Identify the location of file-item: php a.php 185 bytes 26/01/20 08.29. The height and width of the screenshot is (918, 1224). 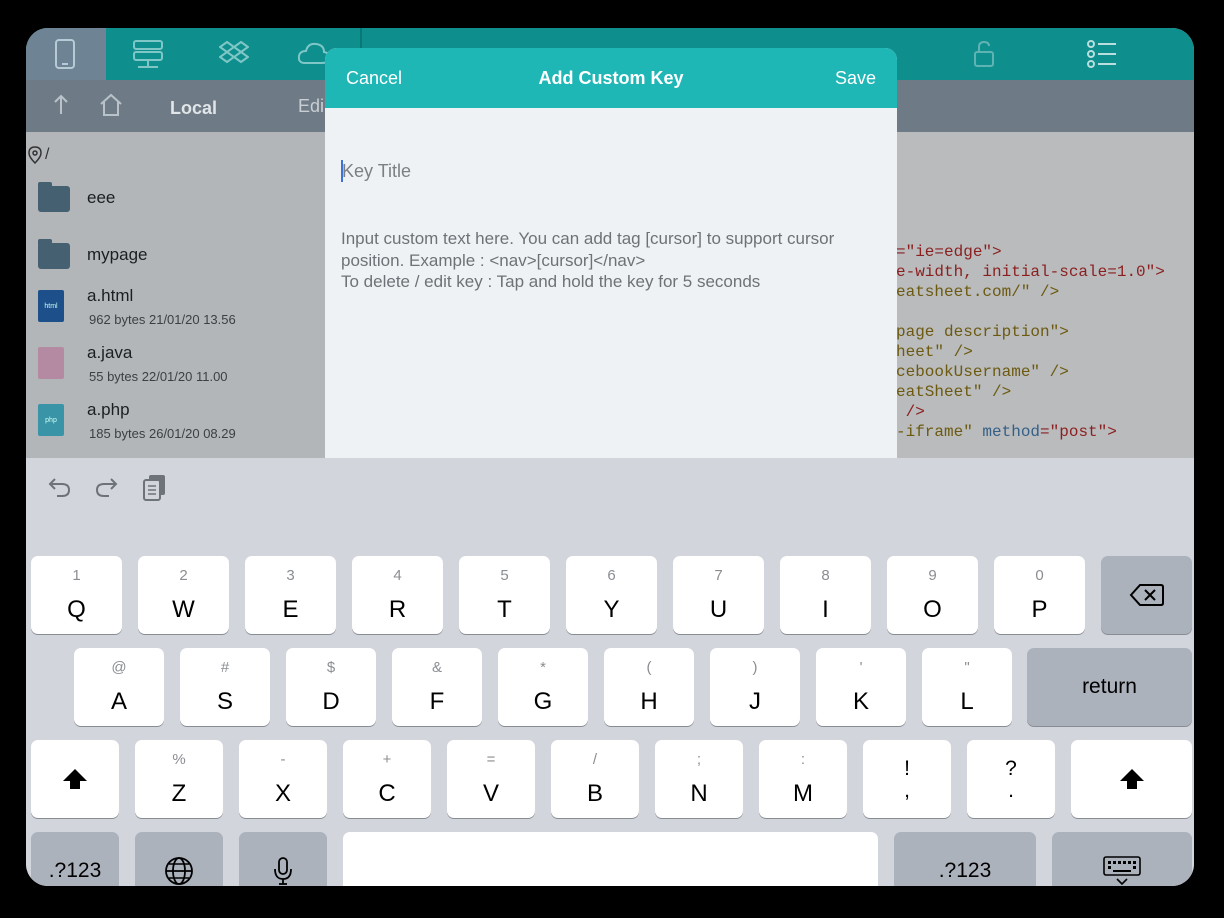
(181, 424).